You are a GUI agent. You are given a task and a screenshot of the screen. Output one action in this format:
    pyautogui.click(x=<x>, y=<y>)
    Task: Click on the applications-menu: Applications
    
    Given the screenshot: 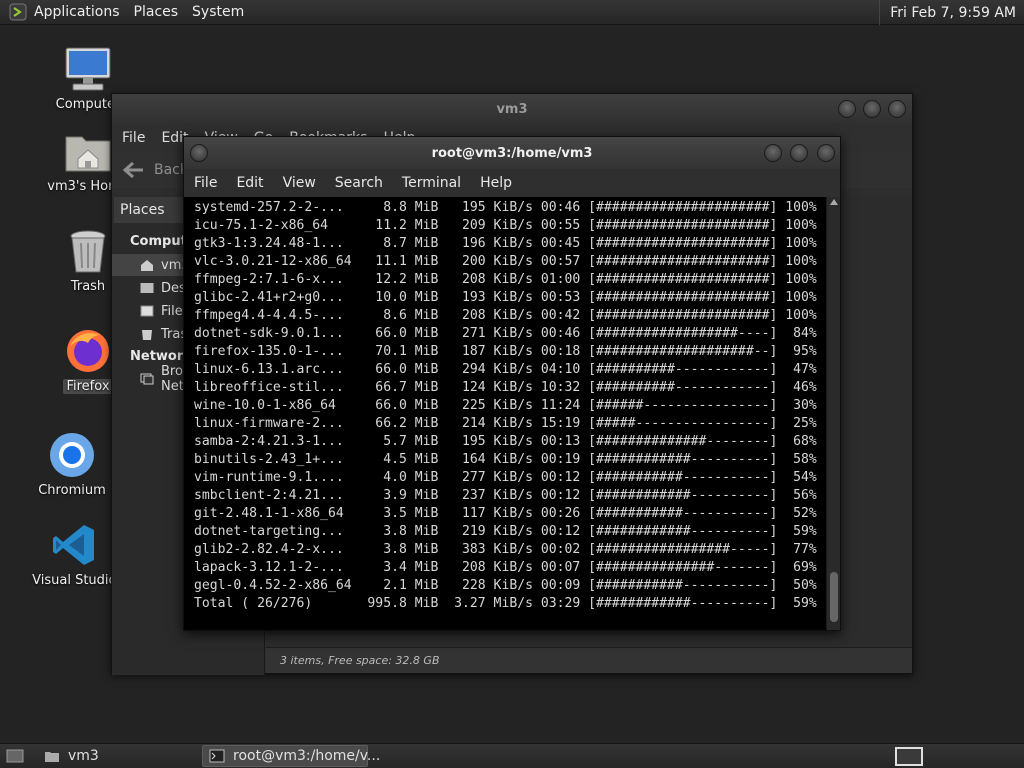 What is the action you would take?
    pyautogui.click(x=77, y=12)
    